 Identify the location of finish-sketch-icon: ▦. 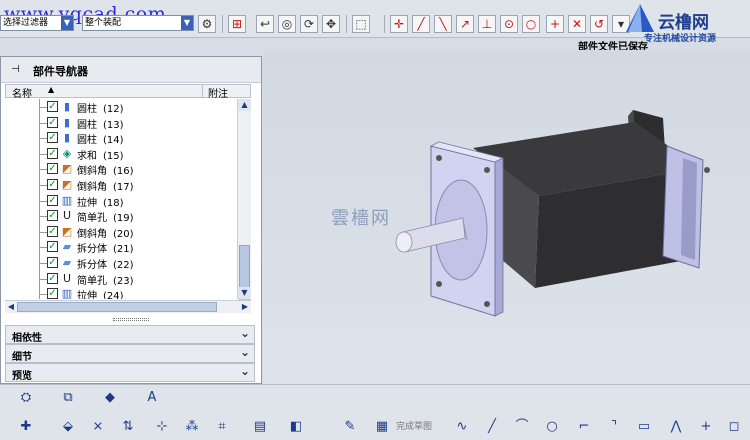
(382, 427).